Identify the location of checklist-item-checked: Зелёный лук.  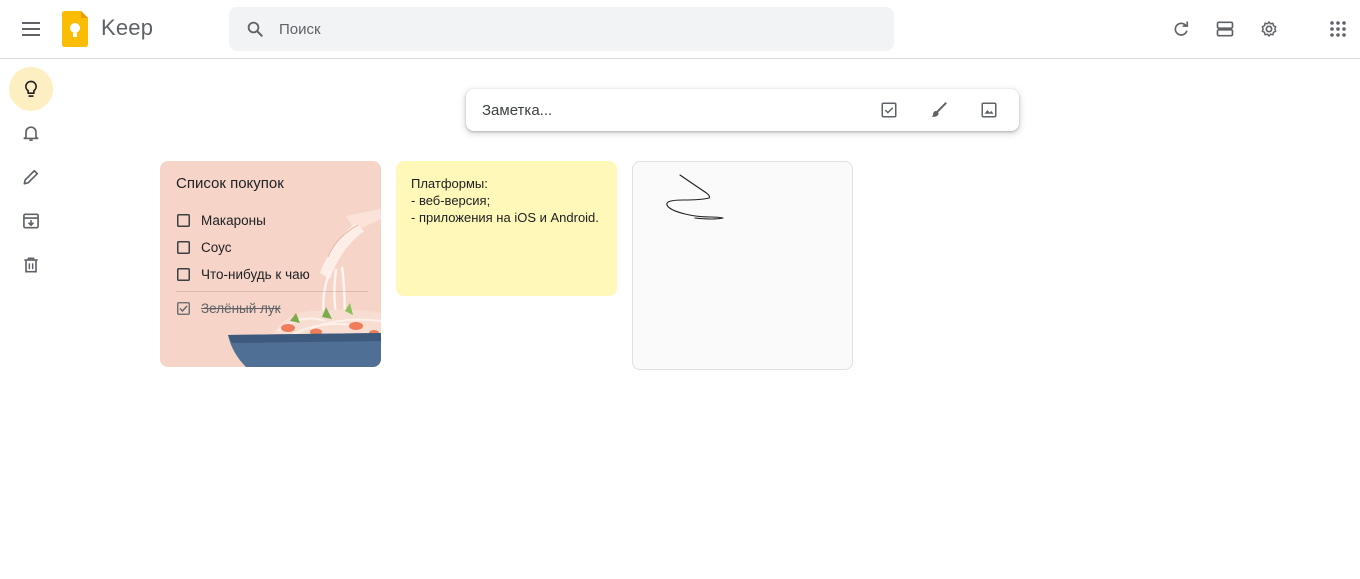
(228, 308).